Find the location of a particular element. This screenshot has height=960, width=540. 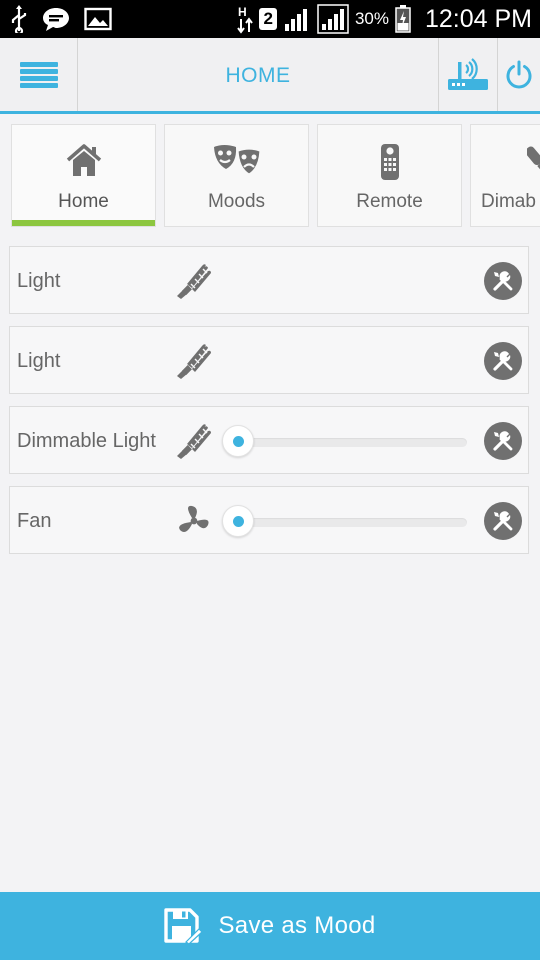

hub-button is located at coordinates (468, 74).